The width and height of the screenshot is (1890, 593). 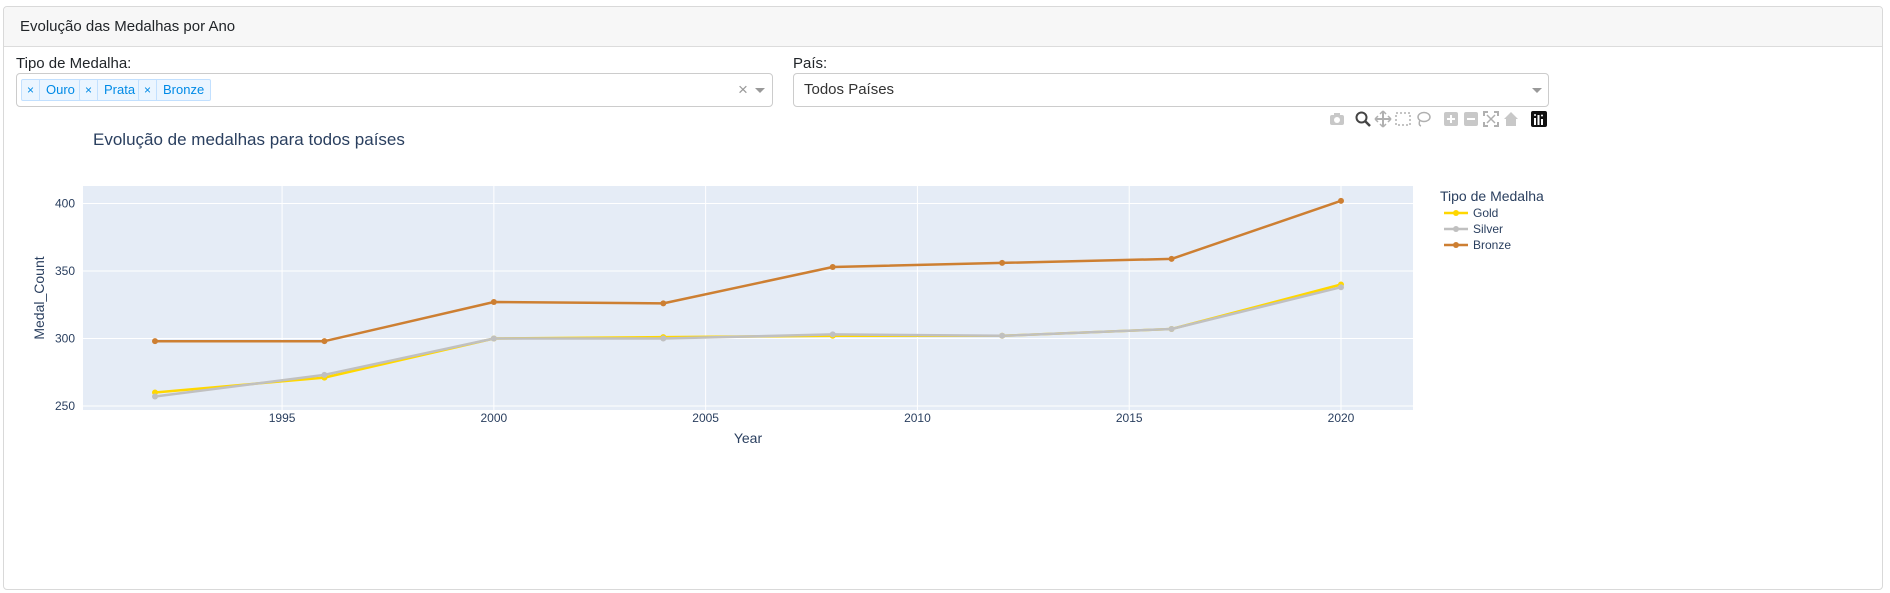 What do you see at coordinates (849, 89) in the screenshot?
I see `country-selected-value: Todos Países` at bounding box center [849, 89].